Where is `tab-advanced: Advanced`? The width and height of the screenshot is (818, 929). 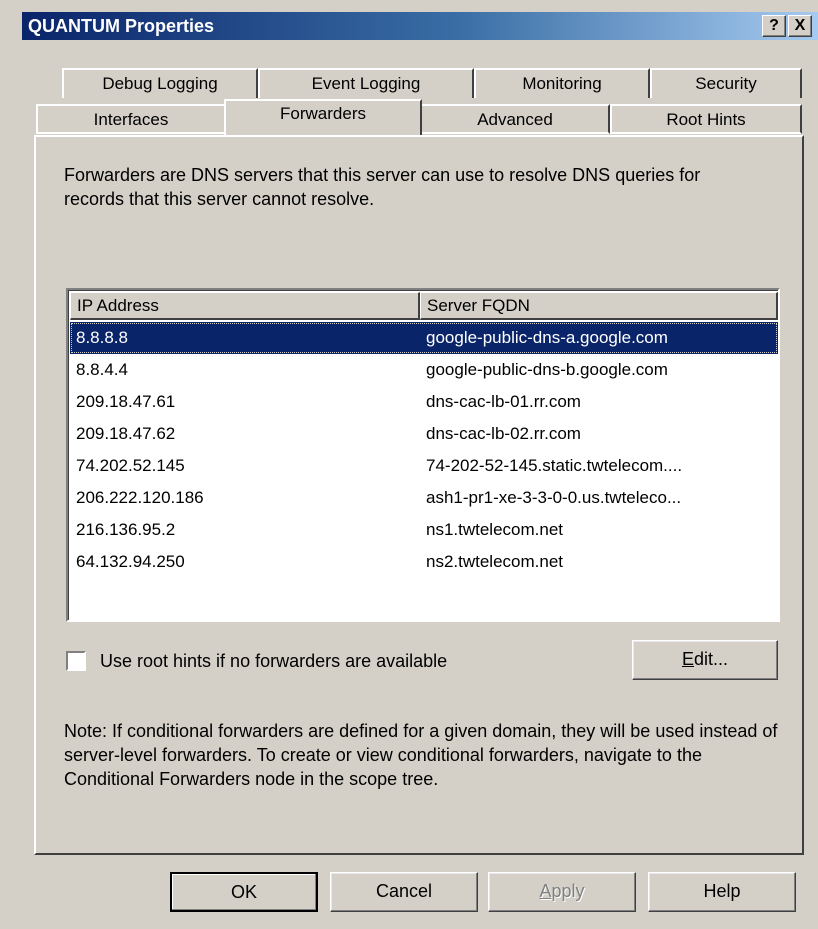
tab-advanced: Advanced is located at coordinates (515, 119).